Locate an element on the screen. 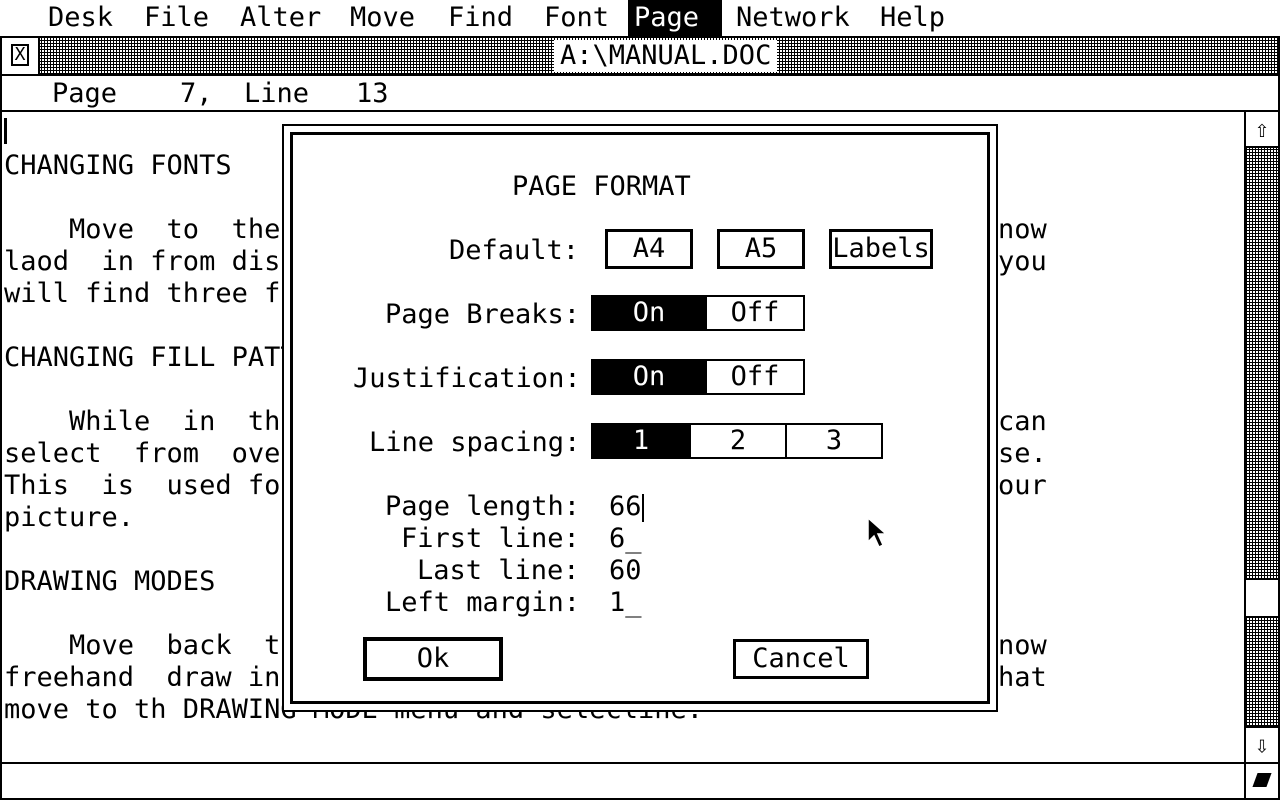 The height and width of the screenshot is (800, 1280). doc-line: will find three fo is located at coordinates (150, 293).